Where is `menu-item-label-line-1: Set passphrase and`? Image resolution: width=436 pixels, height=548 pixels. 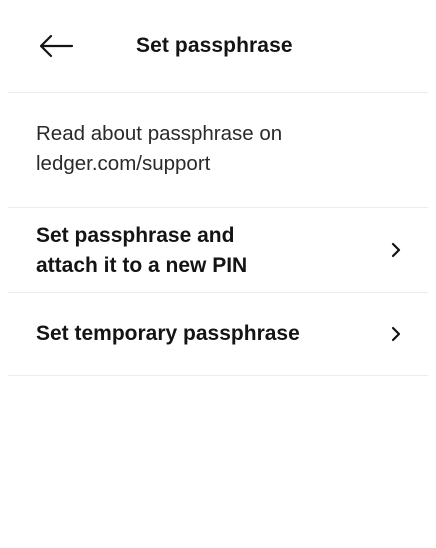
menu-item-label-line-1: Set passphrase and is located at coordinates (135, 235).